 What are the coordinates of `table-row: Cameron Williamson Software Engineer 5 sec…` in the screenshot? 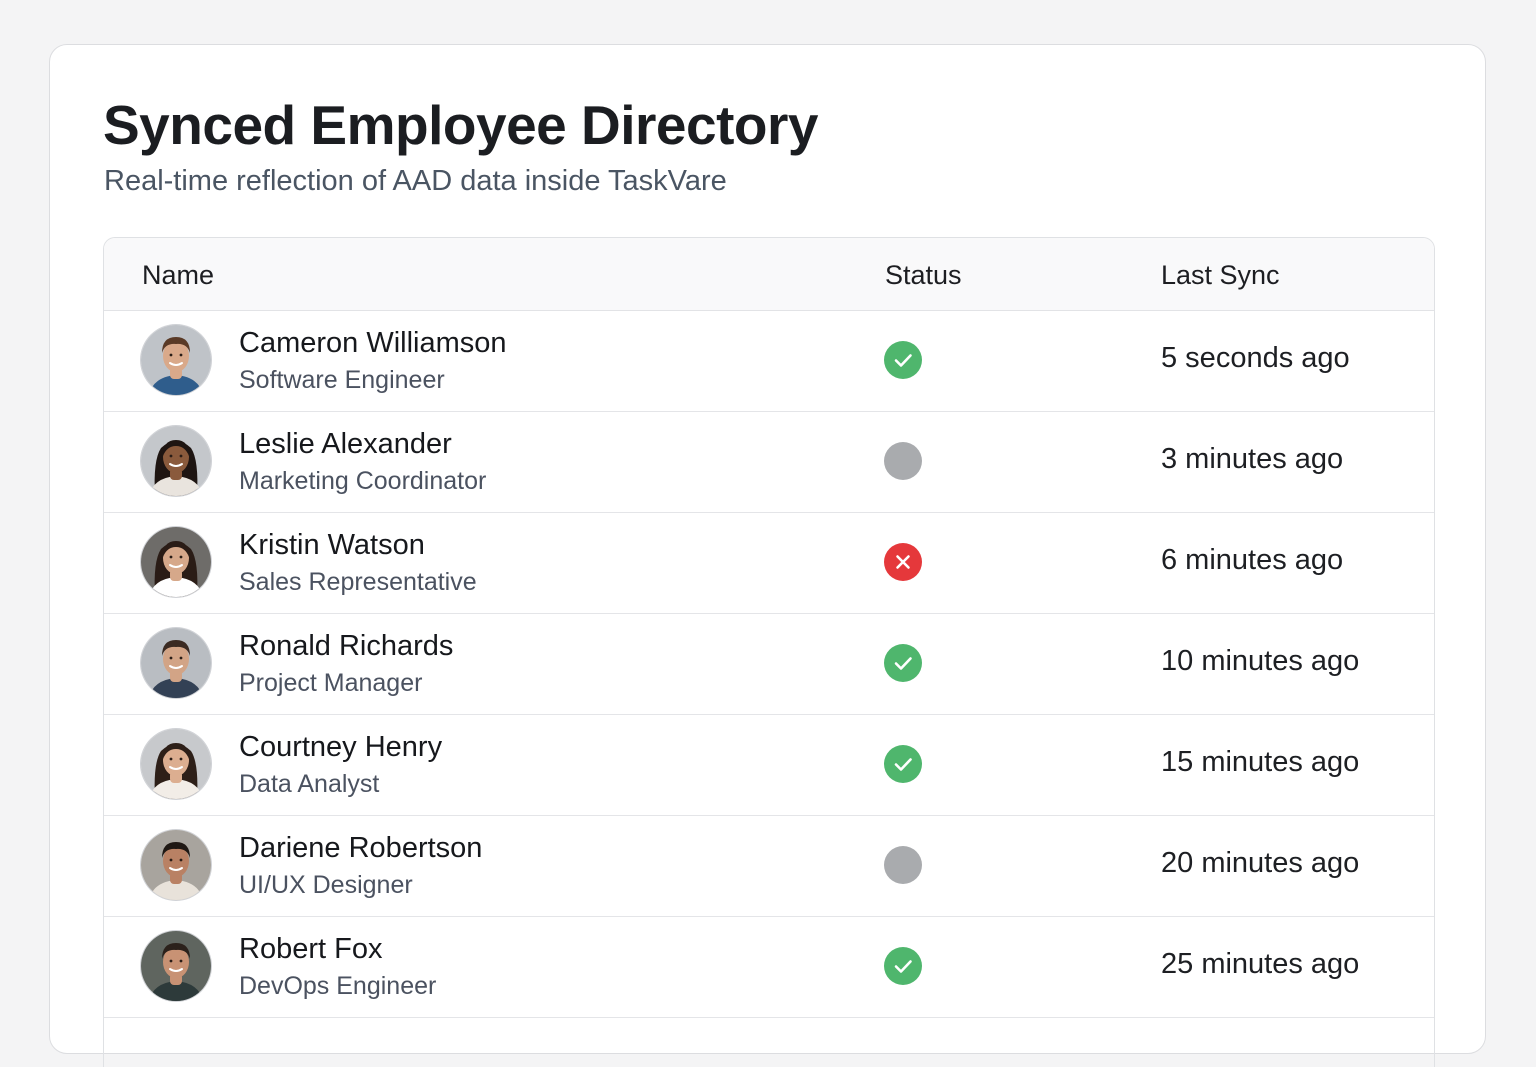 It's located at (769, 361).